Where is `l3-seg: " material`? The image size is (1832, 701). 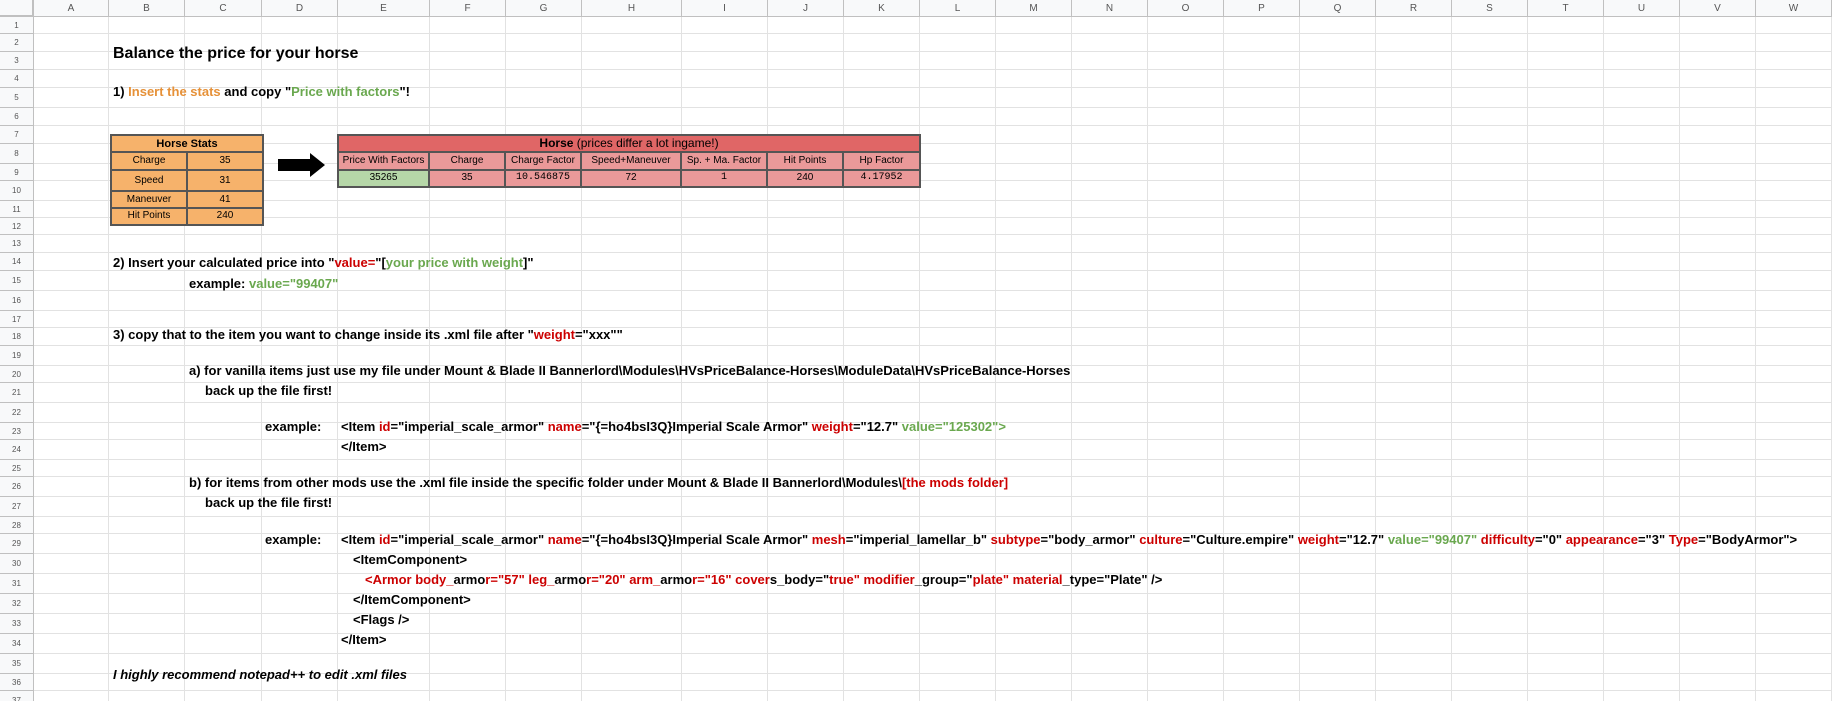 l3-seg: " material is located at coordinates (1032, 579).